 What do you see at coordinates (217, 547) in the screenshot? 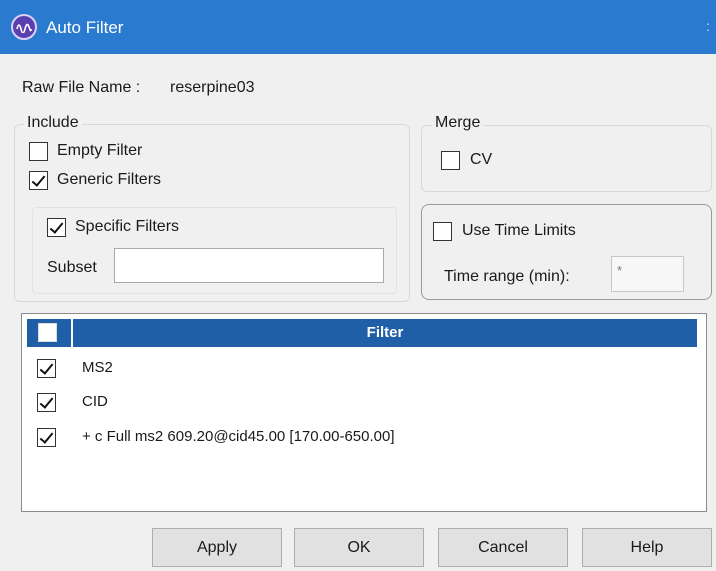
I see `apply-button: Apply` at bounding box center [217, 547].